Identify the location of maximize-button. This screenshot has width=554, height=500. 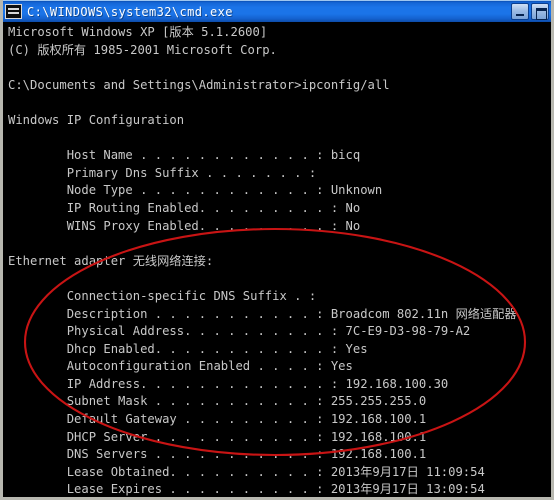
(540, 11).